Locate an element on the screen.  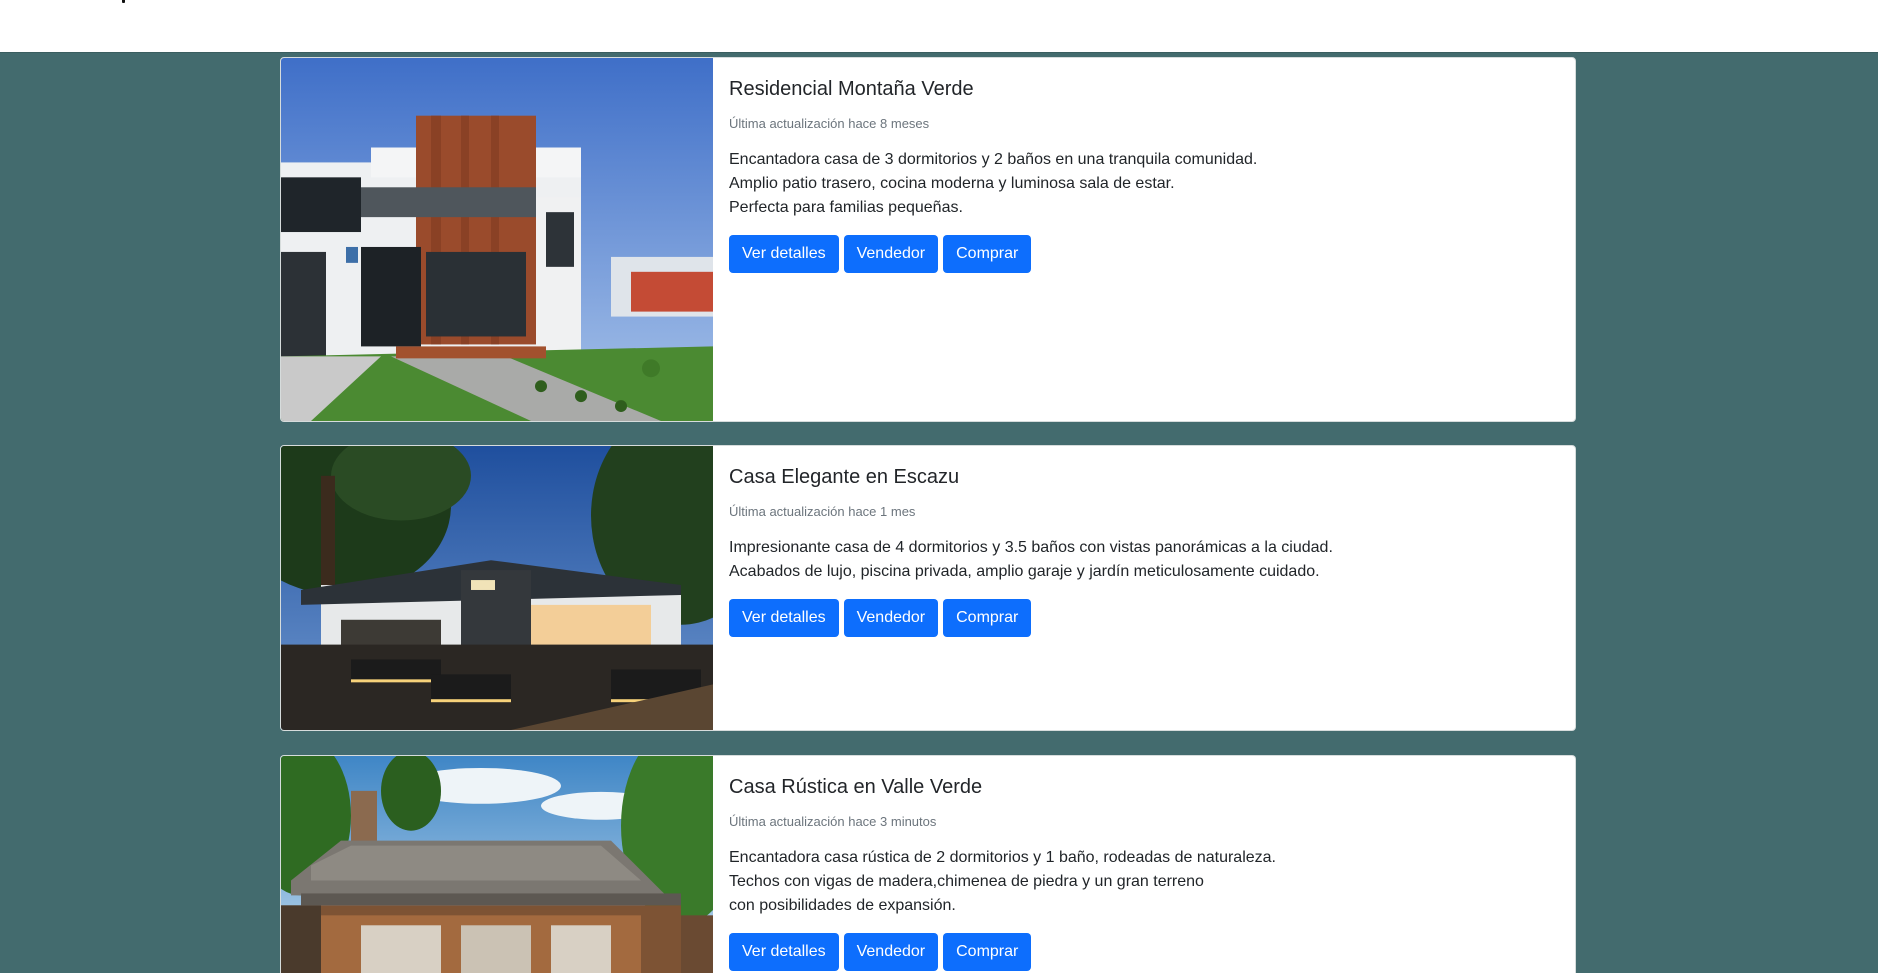
listing-title: Casa Elegante en Escazu is located at coordinates (844, 477).